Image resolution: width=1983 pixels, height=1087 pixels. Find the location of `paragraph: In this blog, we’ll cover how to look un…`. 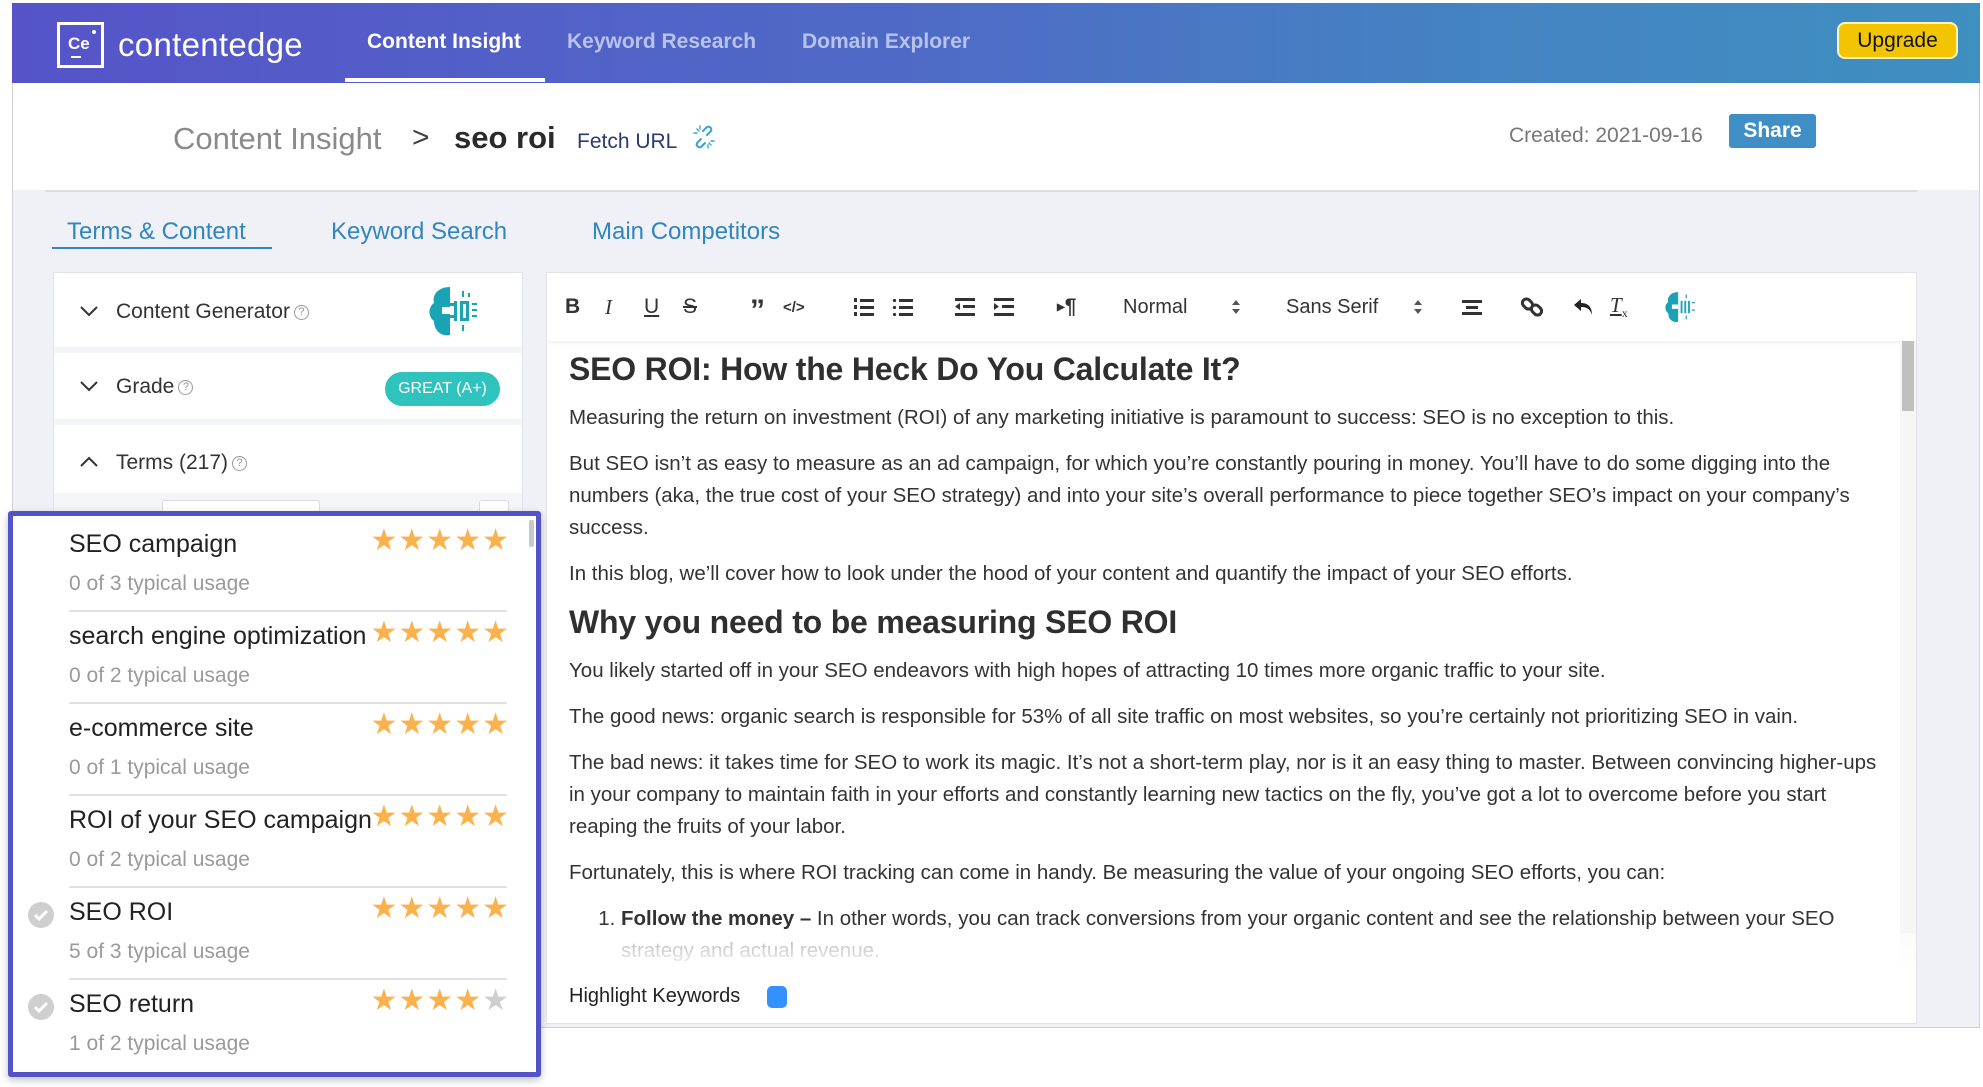

paragraph: In this blog, we’ll cover how to look un… is located at coordinates (1230, 574).